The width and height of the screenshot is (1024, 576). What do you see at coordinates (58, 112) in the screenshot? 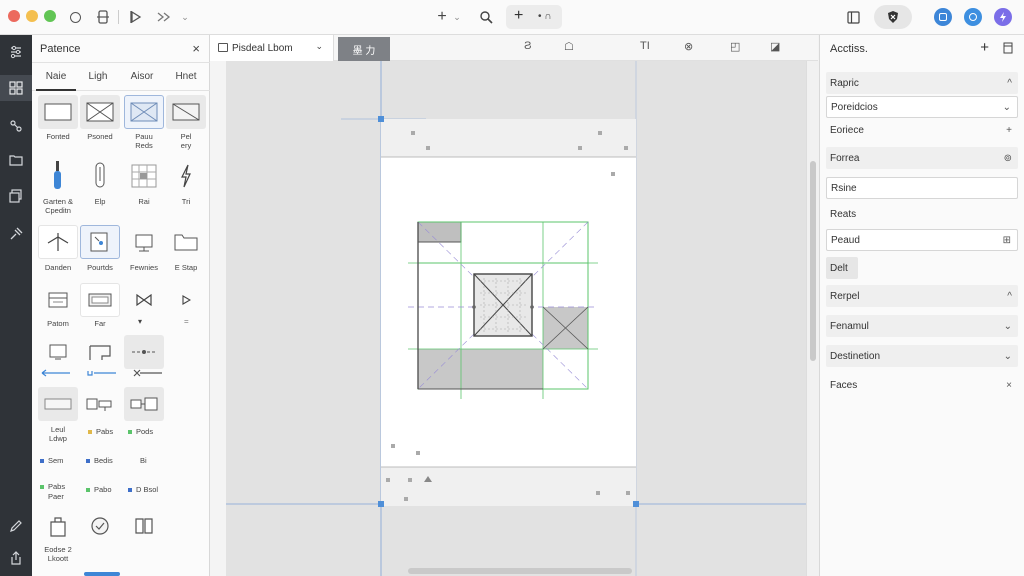
I see `shape-rectangle` at bounding box center [58, 112].